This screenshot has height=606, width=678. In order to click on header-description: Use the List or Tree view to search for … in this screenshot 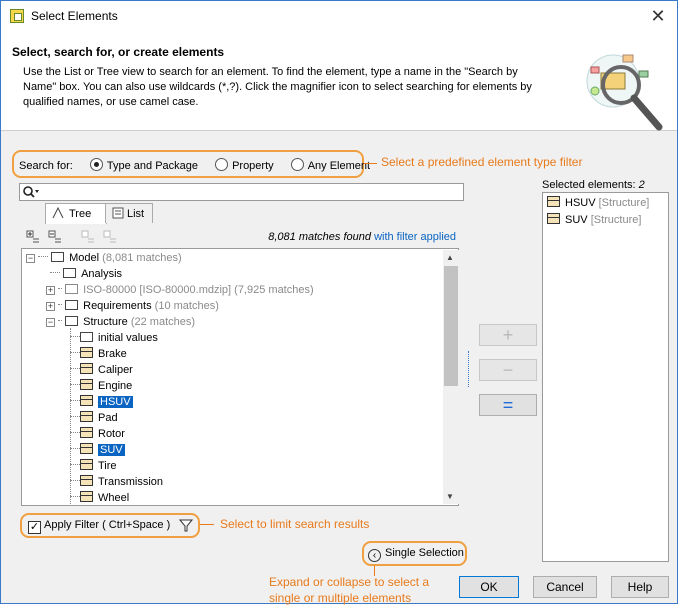, I will do `click(277, 87)`.